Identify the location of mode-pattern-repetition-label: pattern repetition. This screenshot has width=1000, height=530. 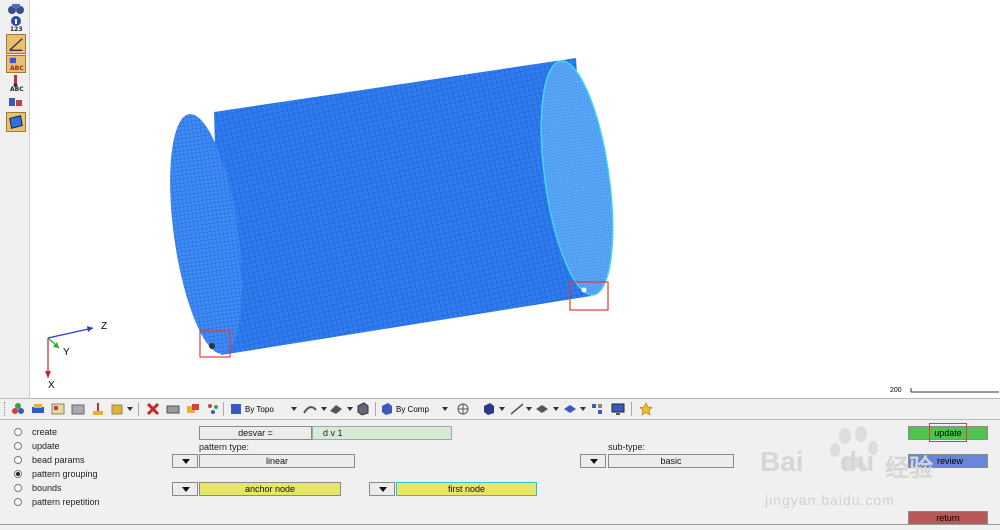
(66, 502).